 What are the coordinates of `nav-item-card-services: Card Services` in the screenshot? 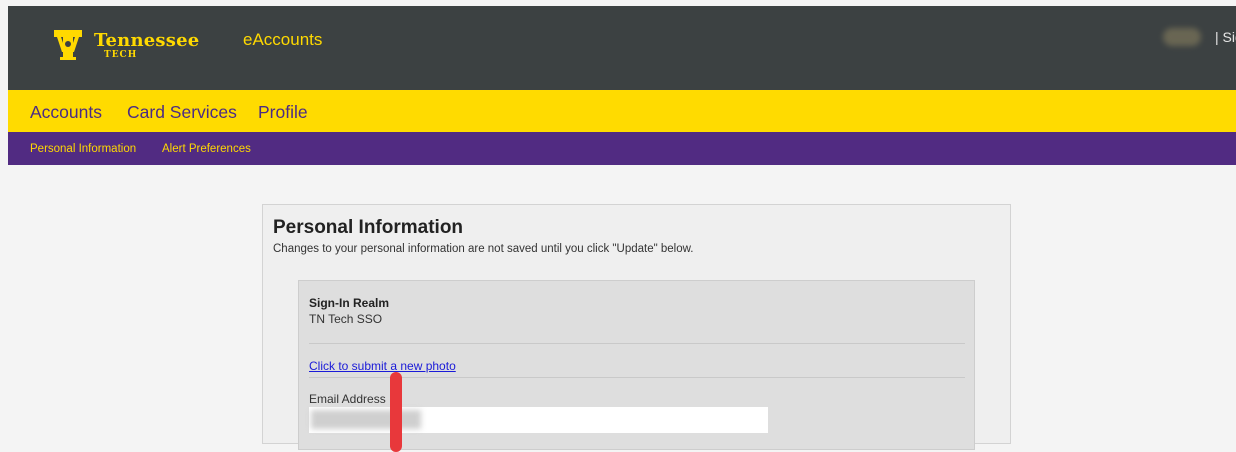 It's located at (182, 112).